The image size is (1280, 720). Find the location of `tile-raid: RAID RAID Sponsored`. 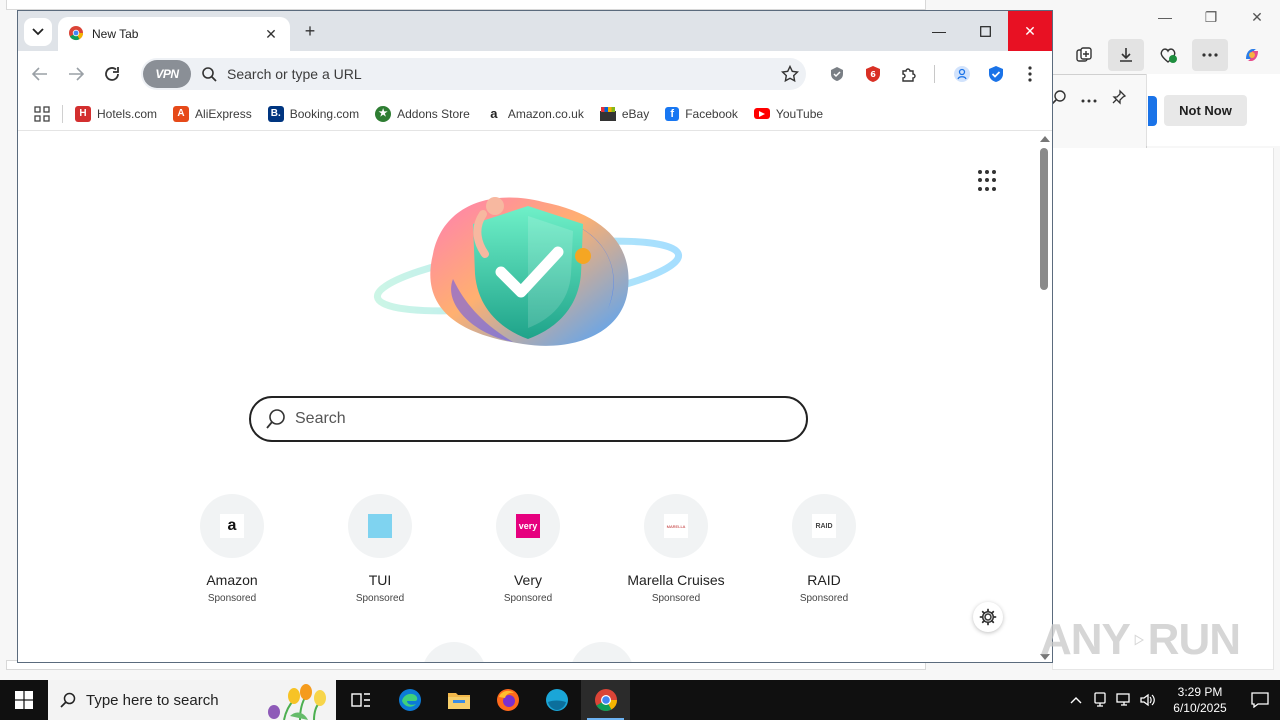

tile-raid: RAID RAID Sponsored is located at coordinates (824, 549).